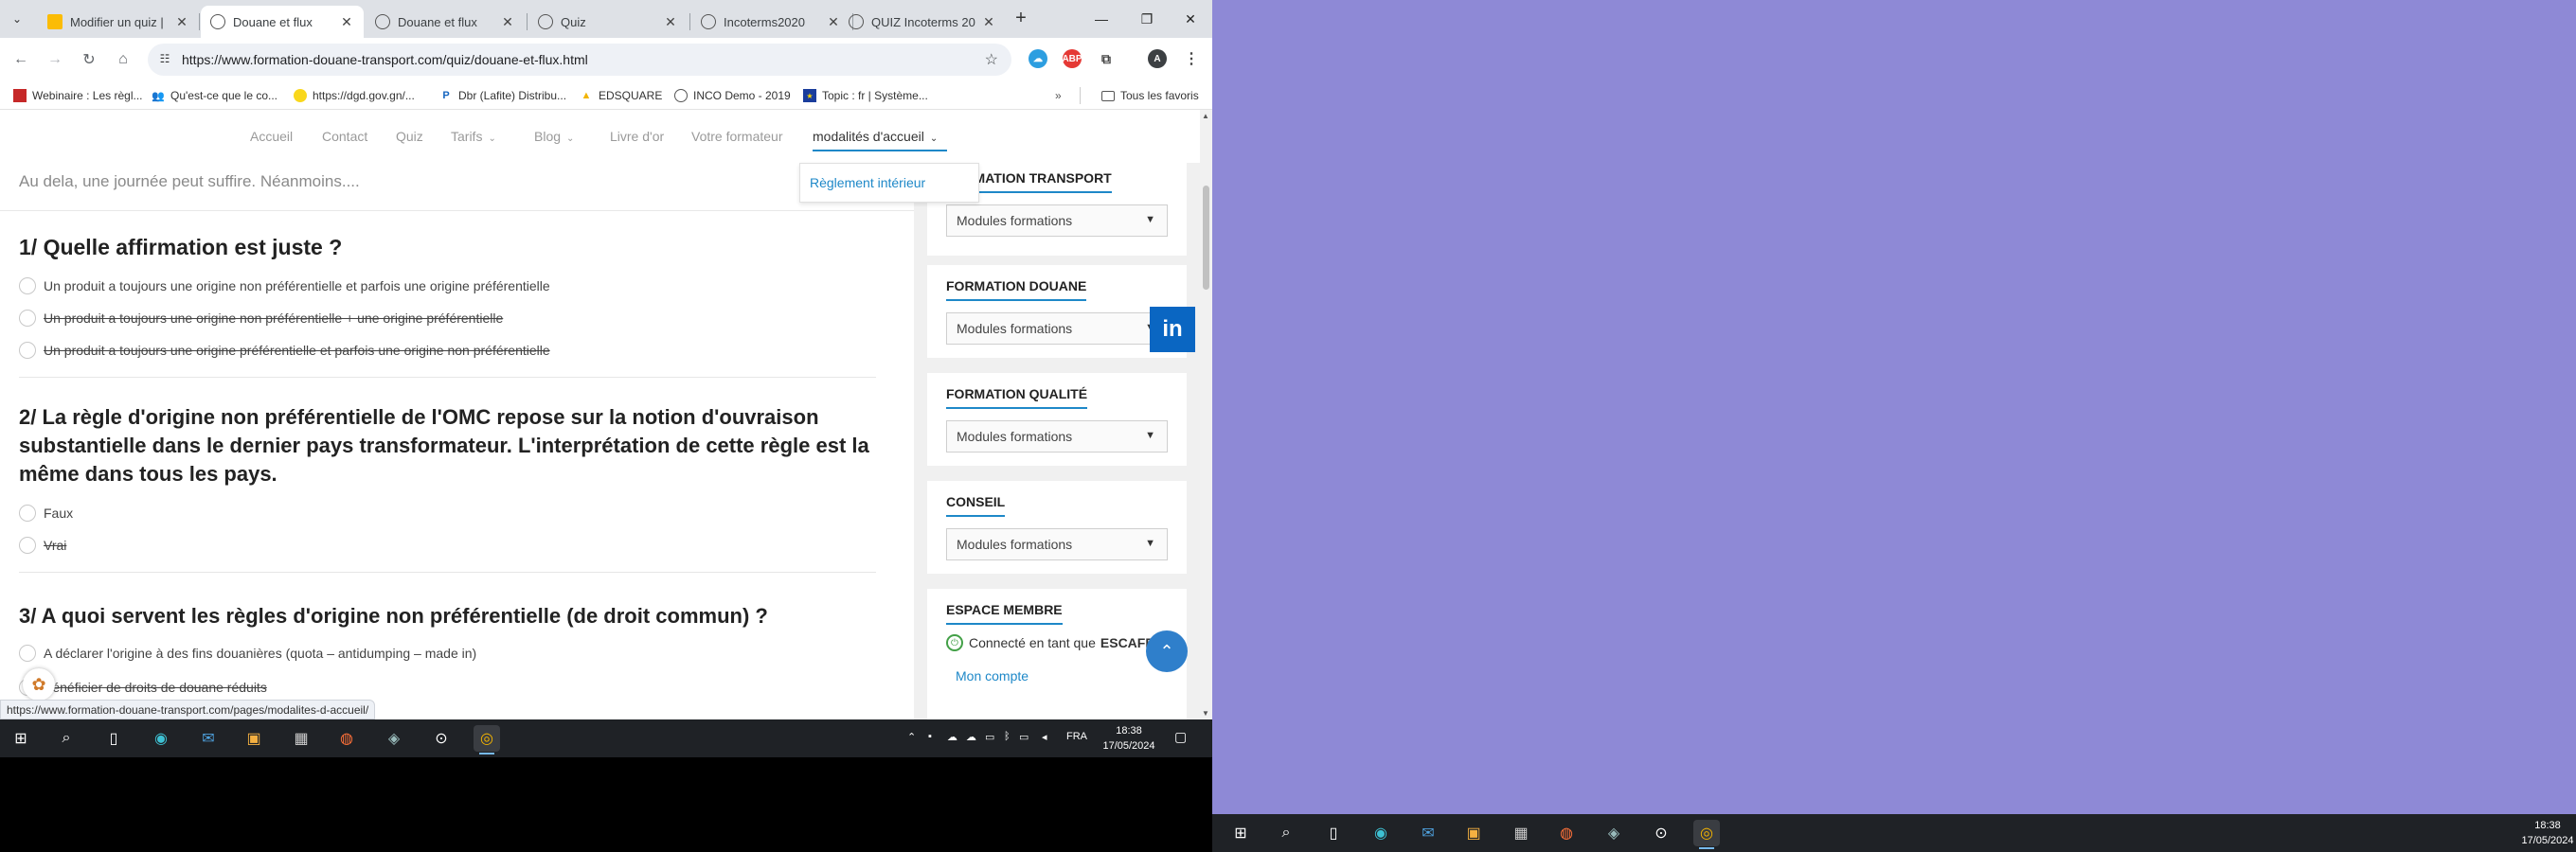 The height and width of the screenshot is (852, 2576). Describe the element at coordinates (46, 513) in the screenshot. I see `answer-option: Faux` at that location.